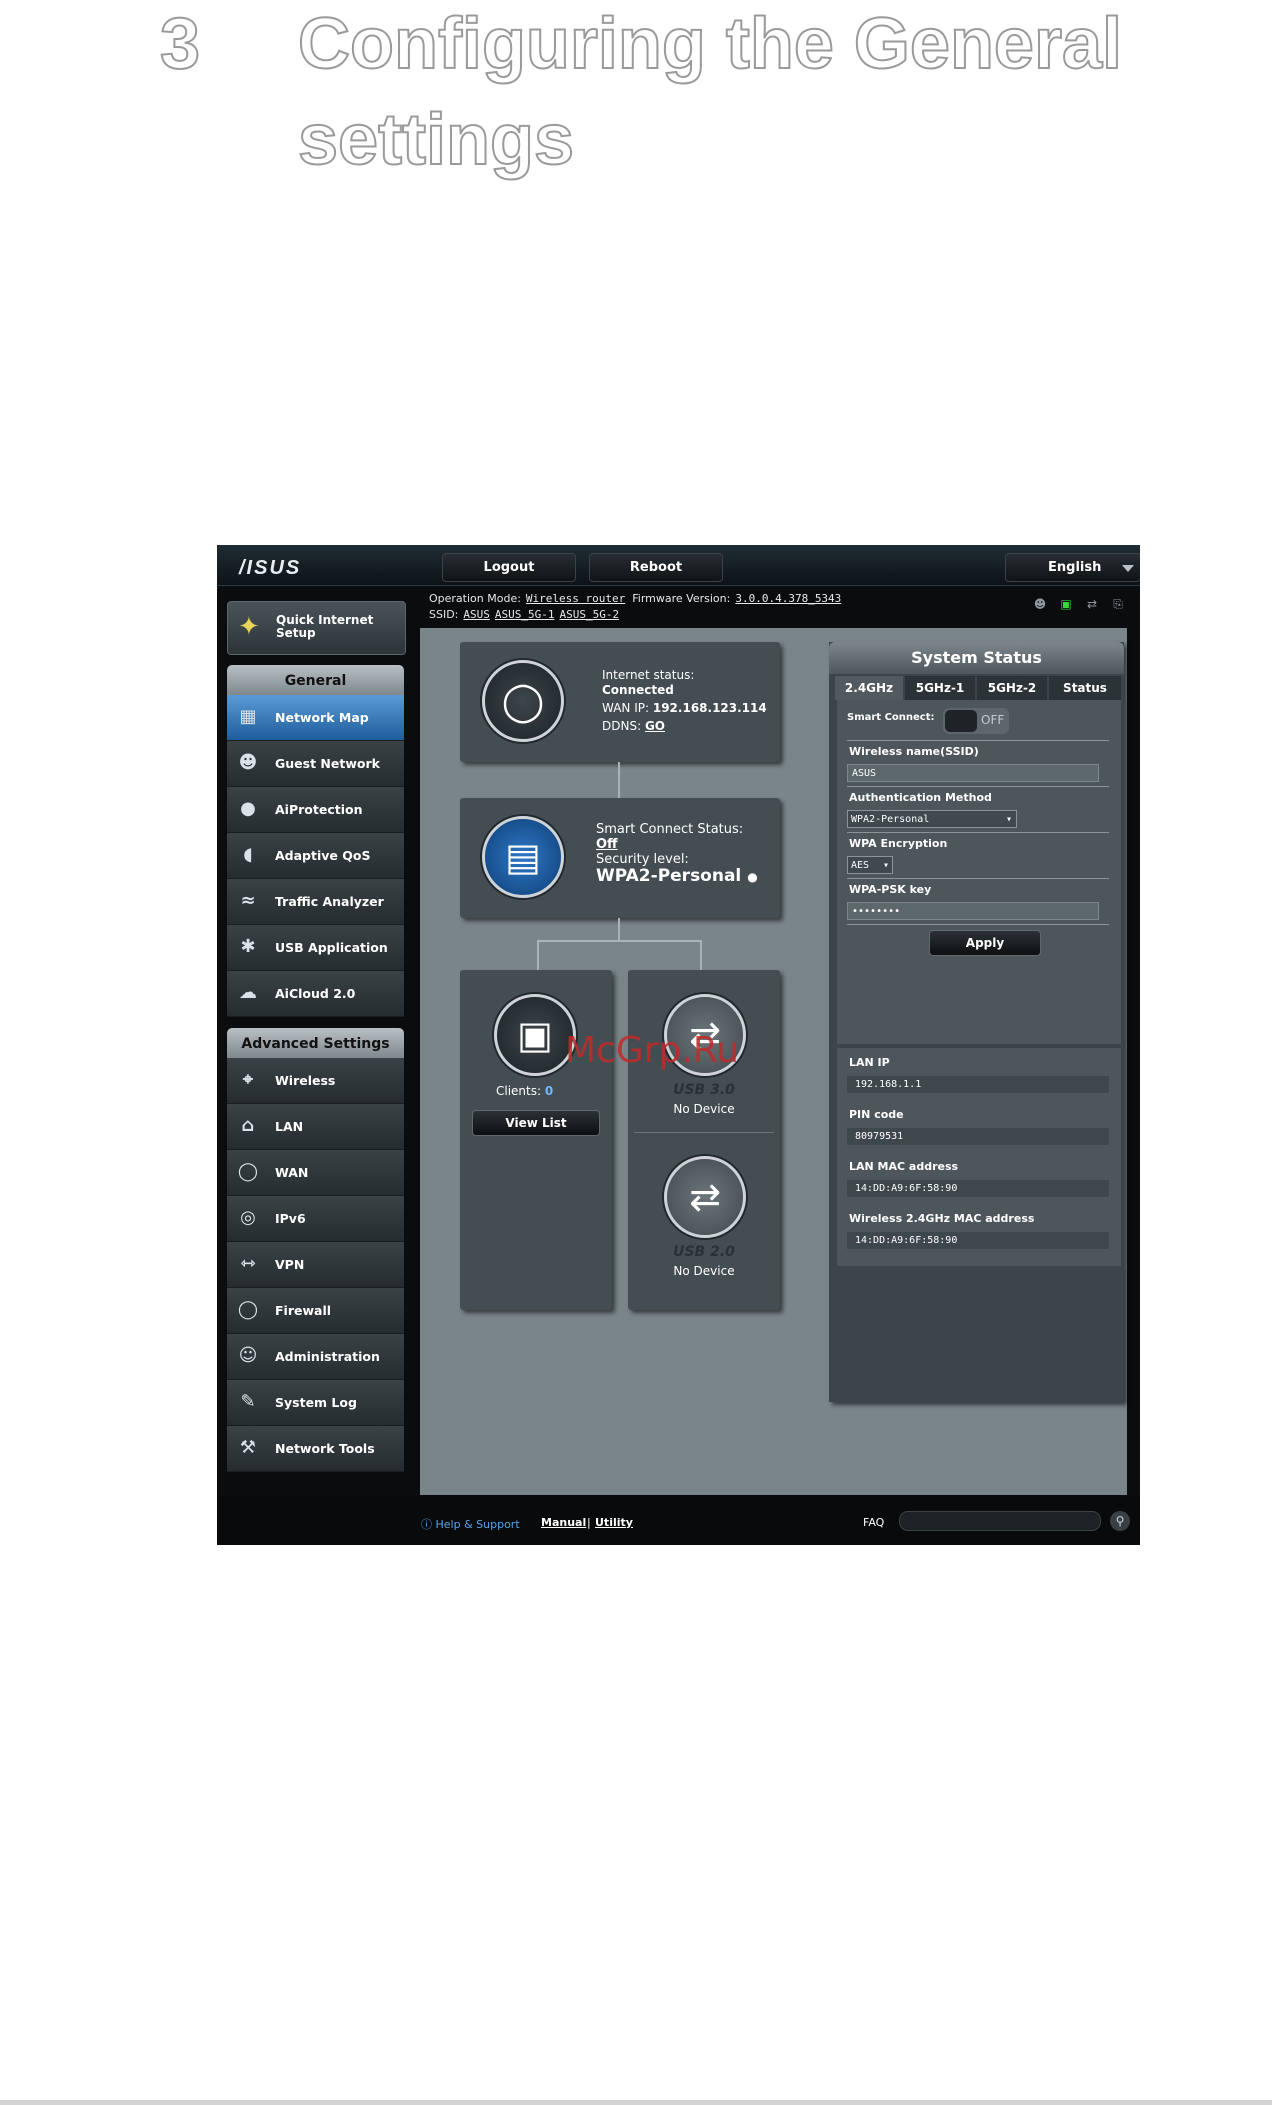  I want to click on cloud-icon: ☁, so click(248, 992).